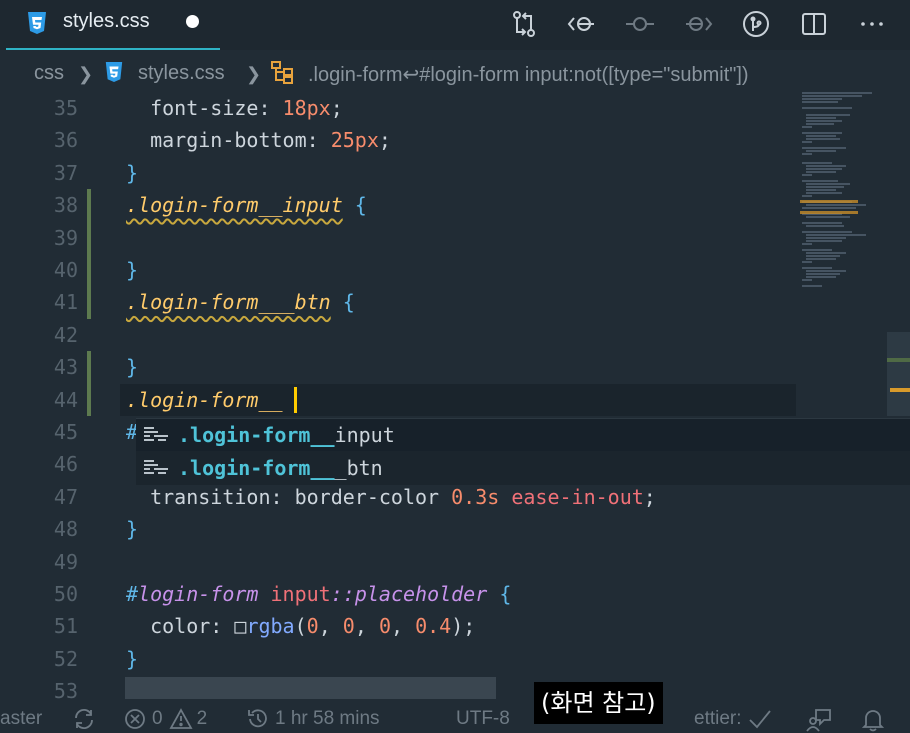 Image resolution: width=910 pixels, height=733 pixels. I want to click on time-tracker: 1 hr 58 mins, so click(313, 719).